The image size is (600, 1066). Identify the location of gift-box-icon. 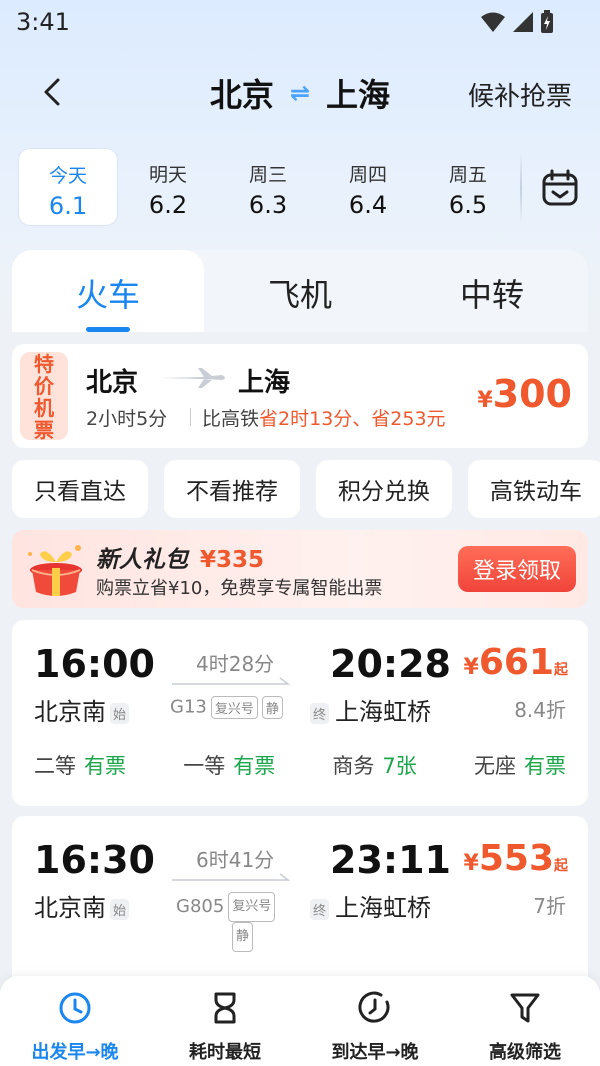
(55, 570).